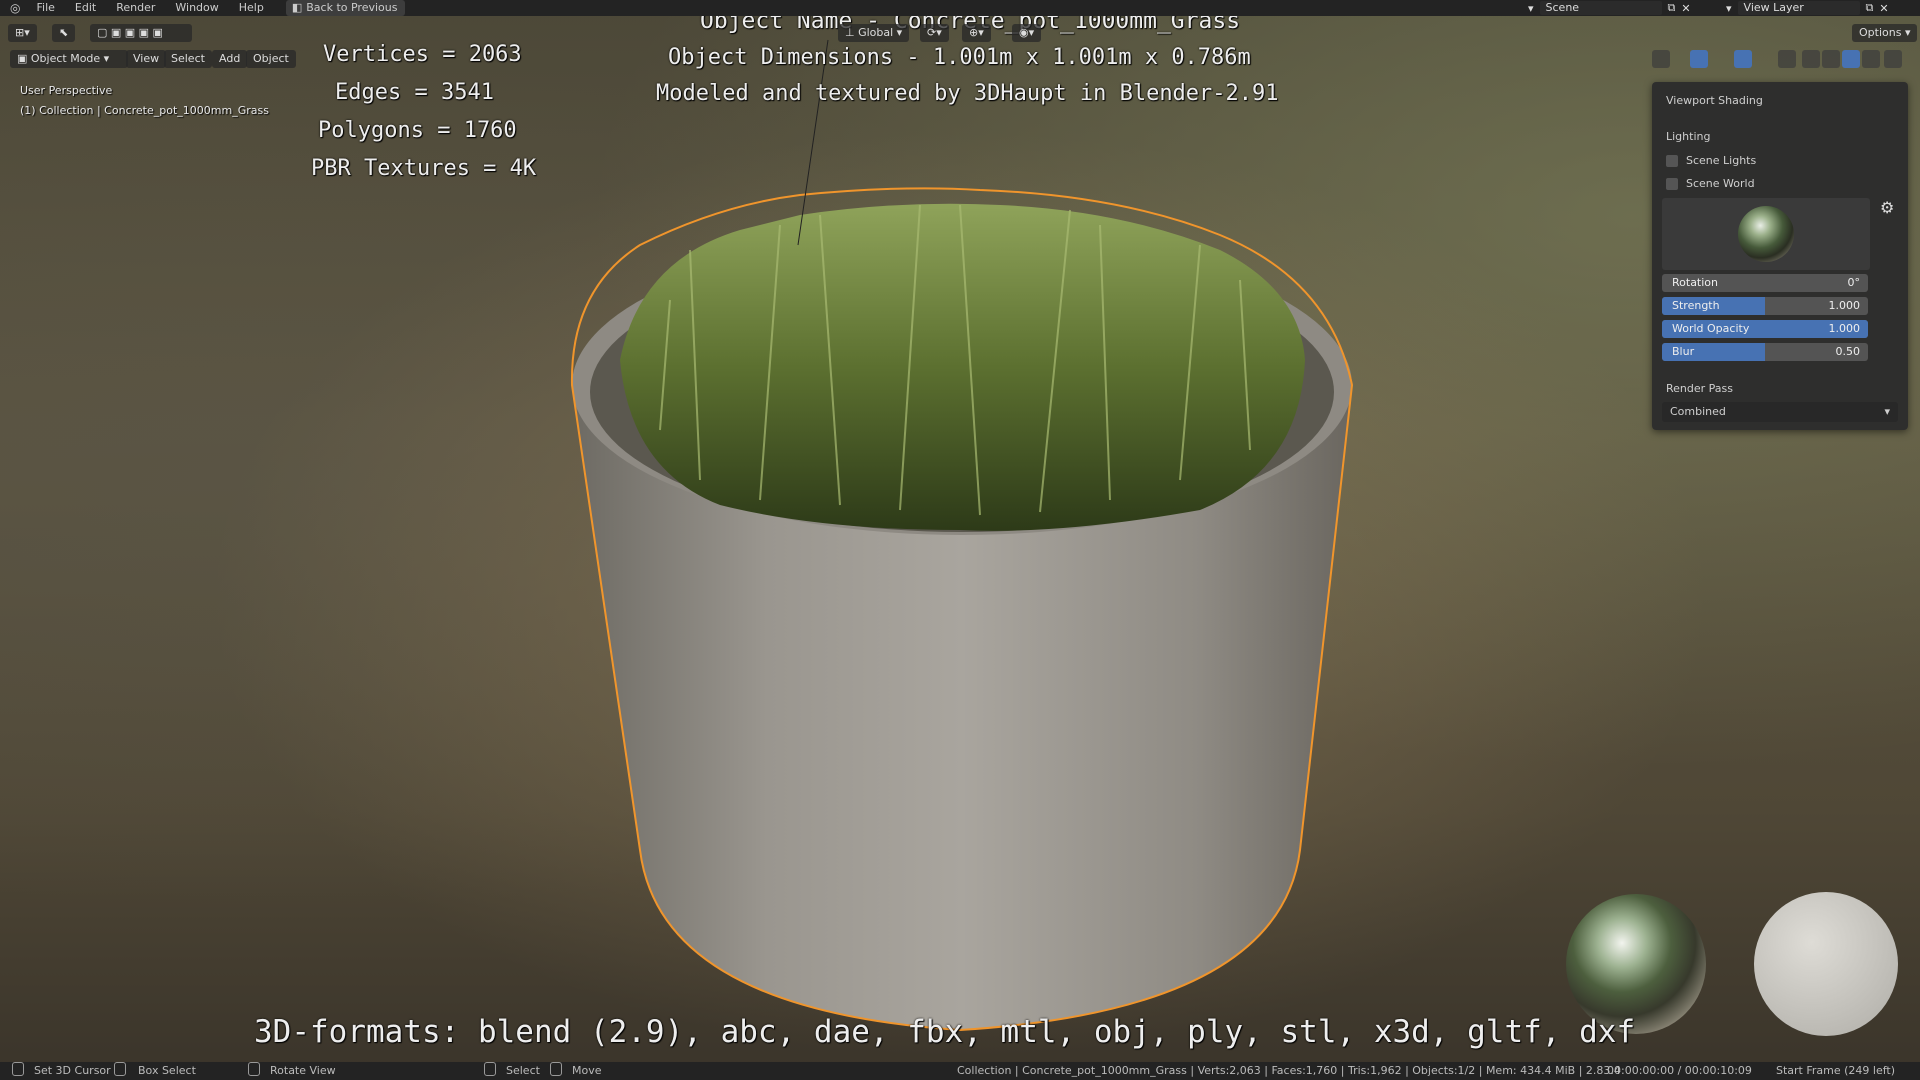 Image resolution: width=1920 pixels, height=1080 pixels. I want to click on blur-value: 0.50, so click(1848, 351).